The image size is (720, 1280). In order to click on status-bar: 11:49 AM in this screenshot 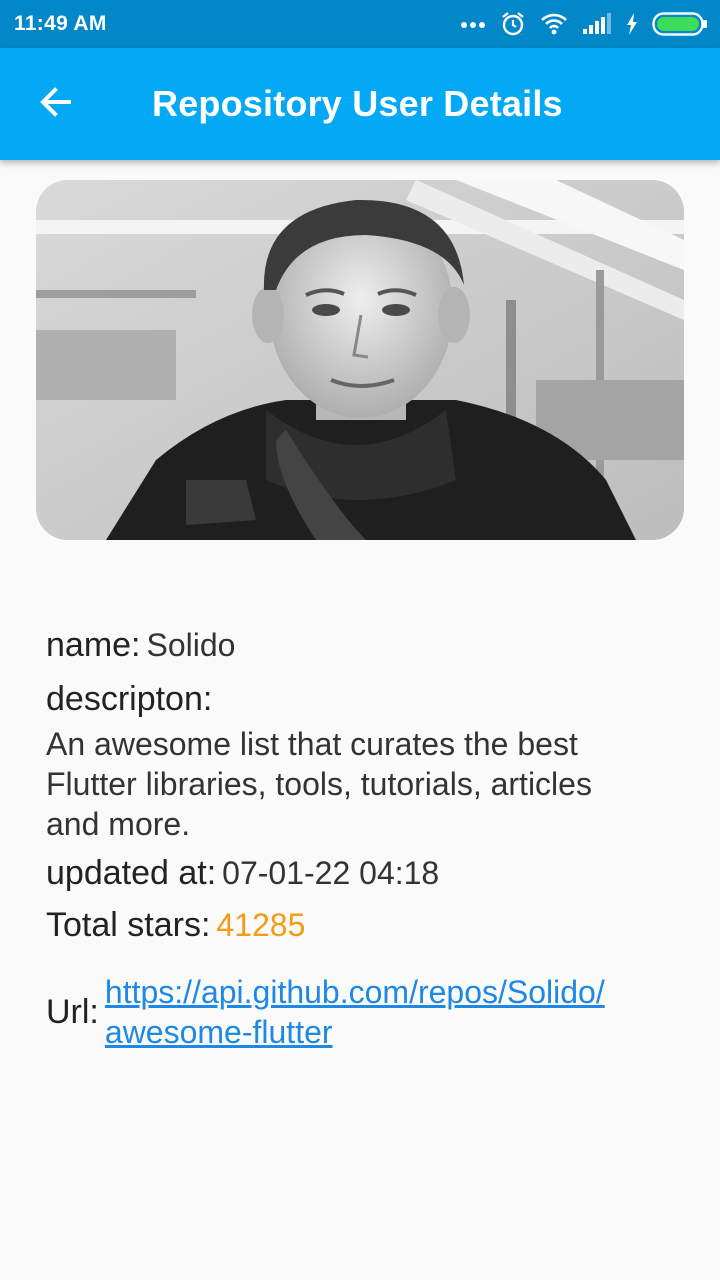, I will do `click(360, 24)`.